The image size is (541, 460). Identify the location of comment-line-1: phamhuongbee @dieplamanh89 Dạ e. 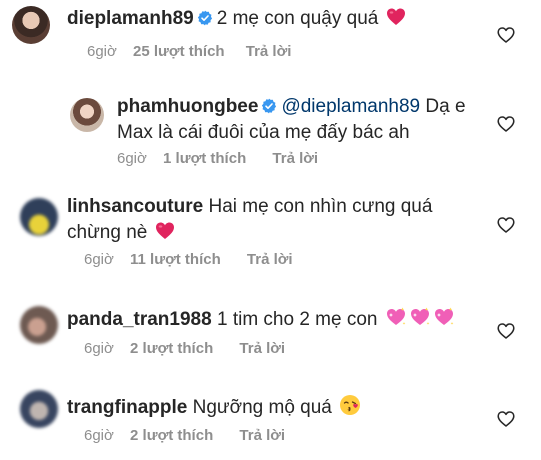
(322, 107).